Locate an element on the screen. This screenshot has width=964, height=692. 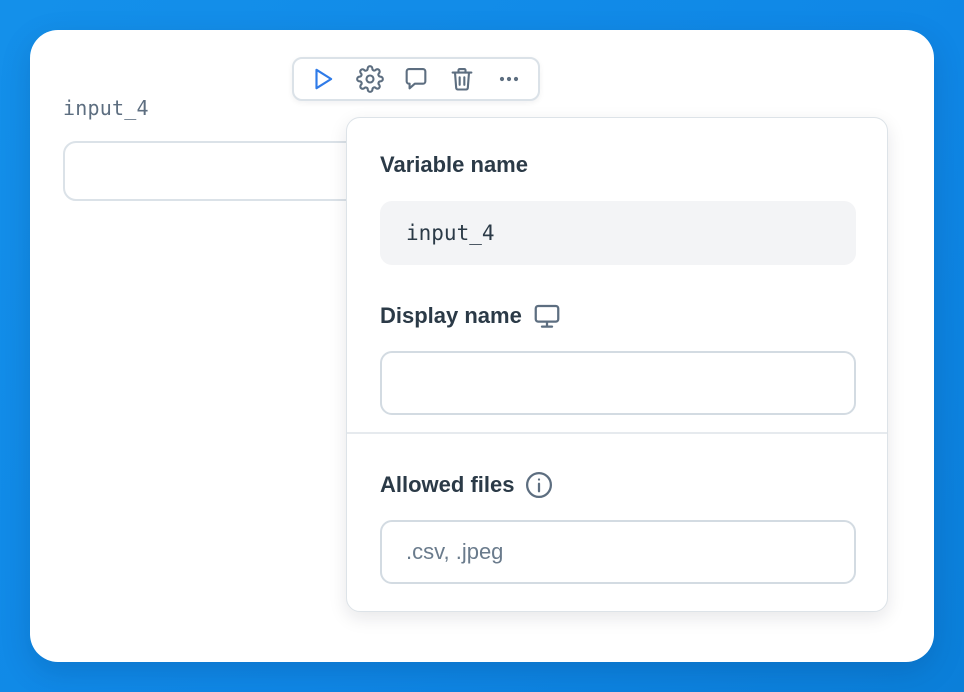
variable-name-label-text: Variable name is located at coordinates (454, 164).